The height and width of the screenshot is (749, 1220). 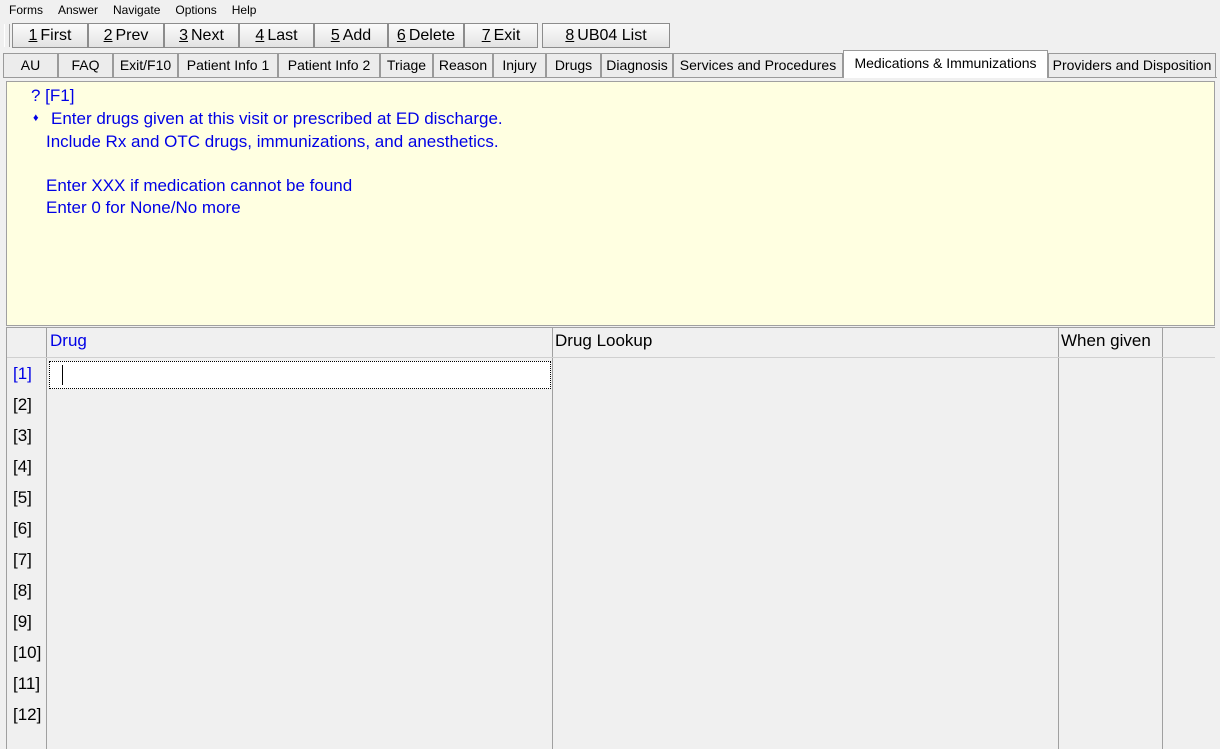 What do you see at coordinates (603, 341) in the screenshot?
I see `column-header-drug-lookup: Drug Lookup` at bounding box center [603, 341].